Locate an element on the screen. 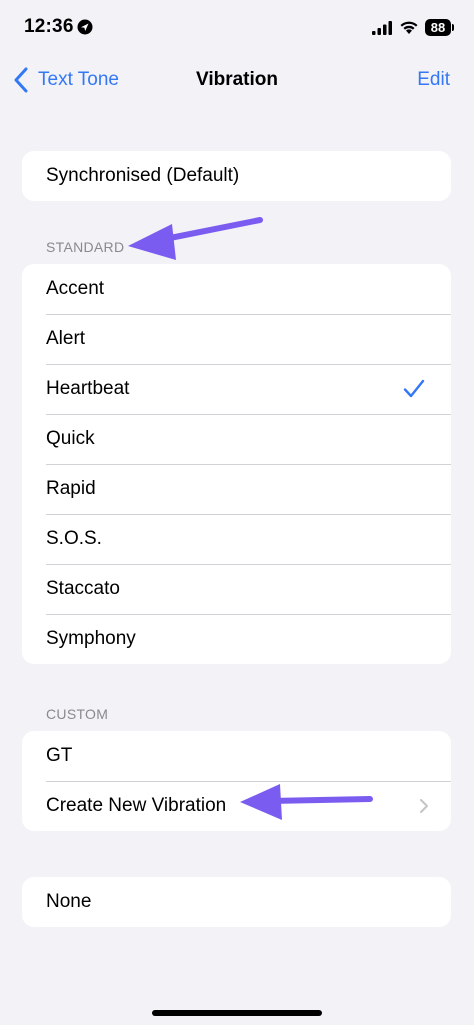  home-indicator is located at coordinates (237, 1013).